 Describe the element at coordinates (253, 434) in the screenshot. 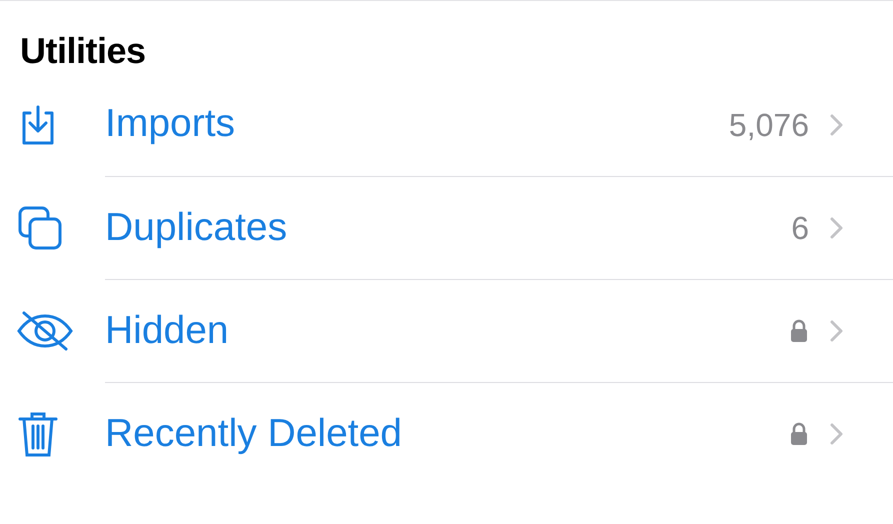

I see `row-label: Recently Deleted` at that location.